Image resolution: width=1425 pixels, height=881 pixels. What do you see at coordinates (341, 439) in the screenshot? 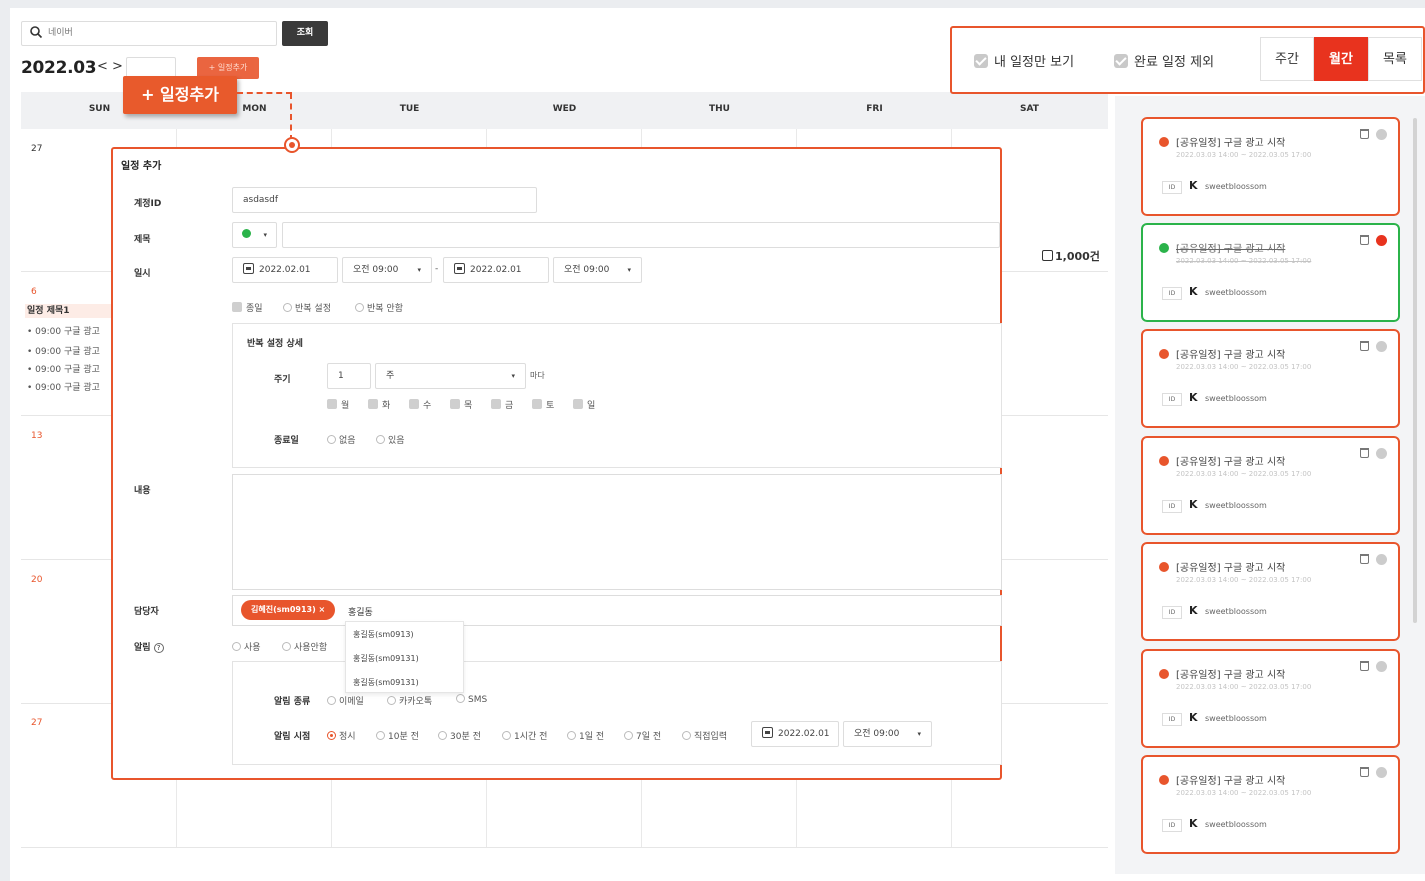
I see `end-none-radio: 없음` at bounding box center [341, 439].